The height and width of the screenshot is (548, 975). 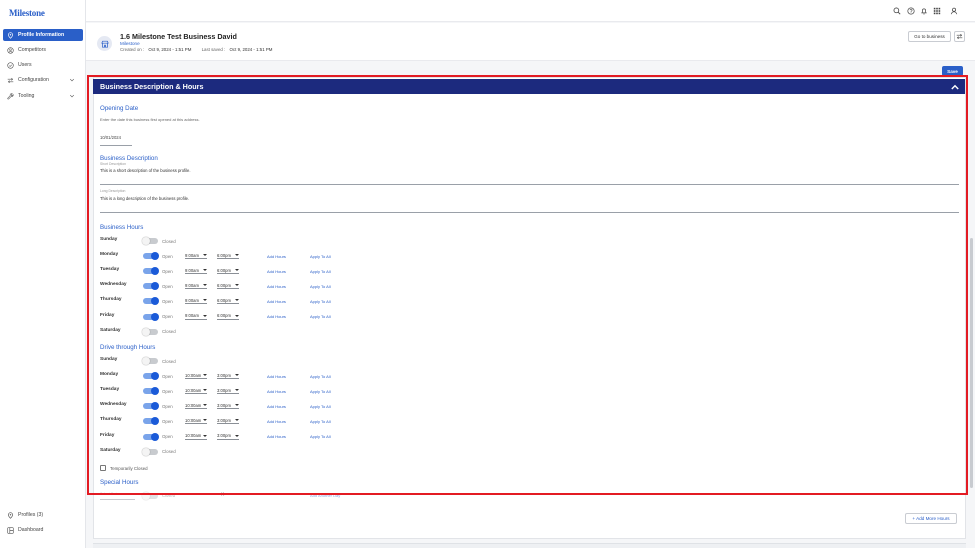 What do you see at coordinates (130, 43) in the screenshot?
I see `business-org-link: Milestone` at bounding box center [130, 43].